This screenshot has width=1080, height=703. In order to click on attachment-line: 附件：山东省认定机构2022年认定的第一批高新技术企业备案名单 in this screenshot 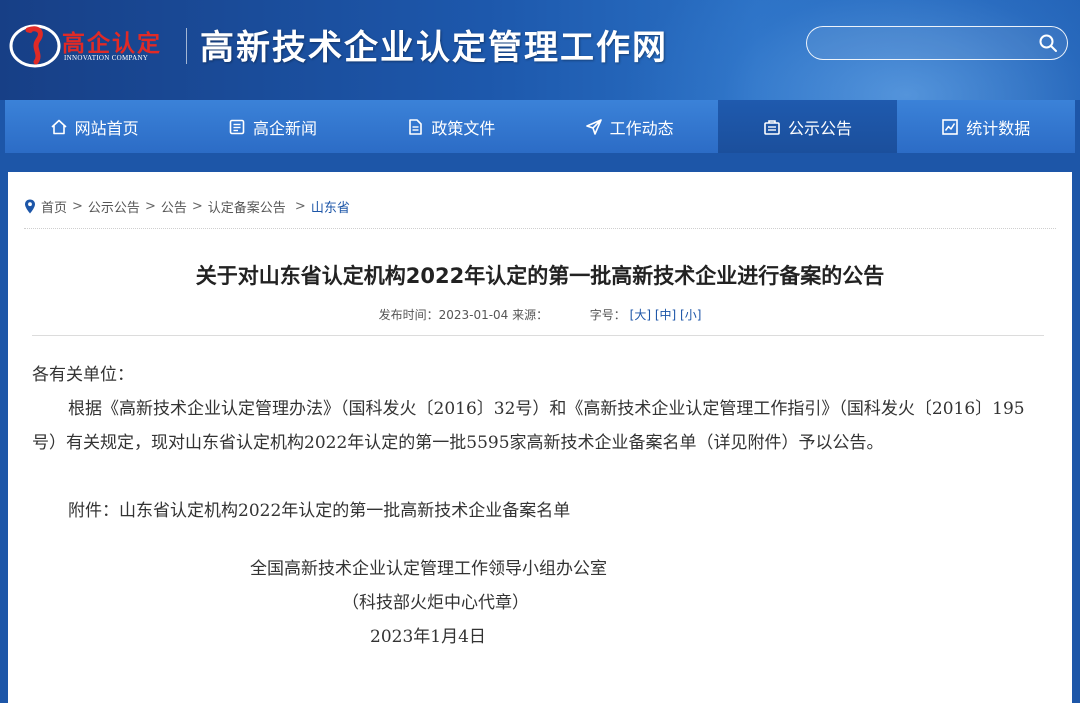, I will do `click(319, 511)`.